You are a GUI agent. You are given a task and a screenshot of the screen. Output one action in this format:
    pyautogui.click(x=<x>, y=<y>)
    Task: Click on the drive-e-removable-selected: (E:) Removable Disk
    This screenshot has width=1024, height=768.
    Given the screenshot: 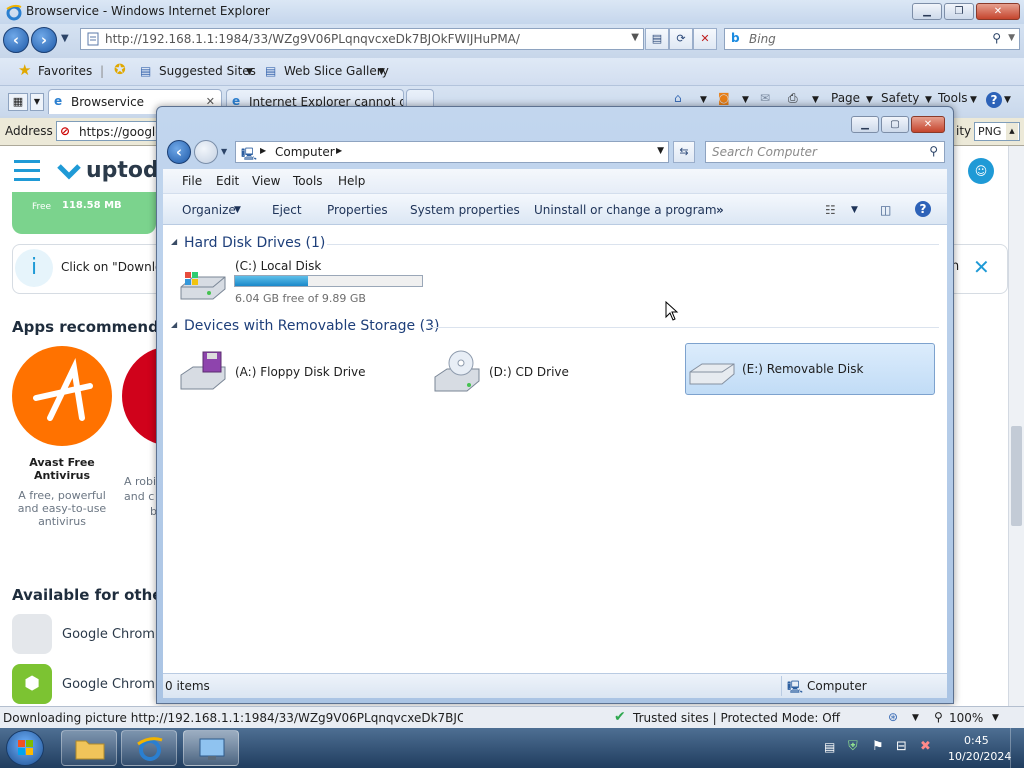 What is the action you would take?
    pyautogui.click(x=810, y=369)
    